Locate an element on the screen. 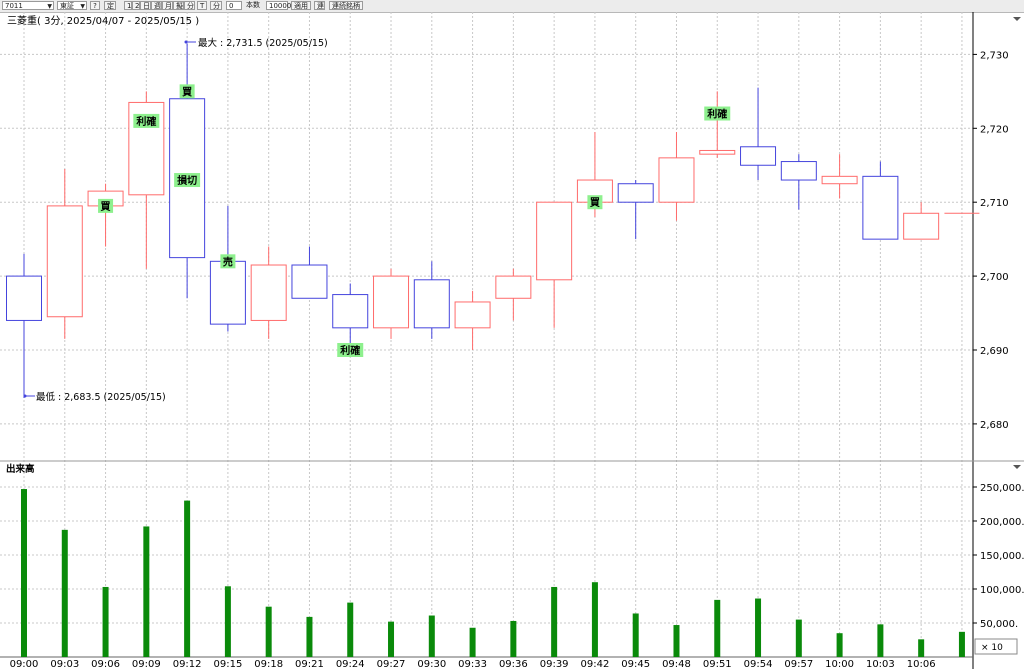 The width and height of the screenshot is (1024, 669). time-tick-label: 09:45 is located at coordinates (635, 664).